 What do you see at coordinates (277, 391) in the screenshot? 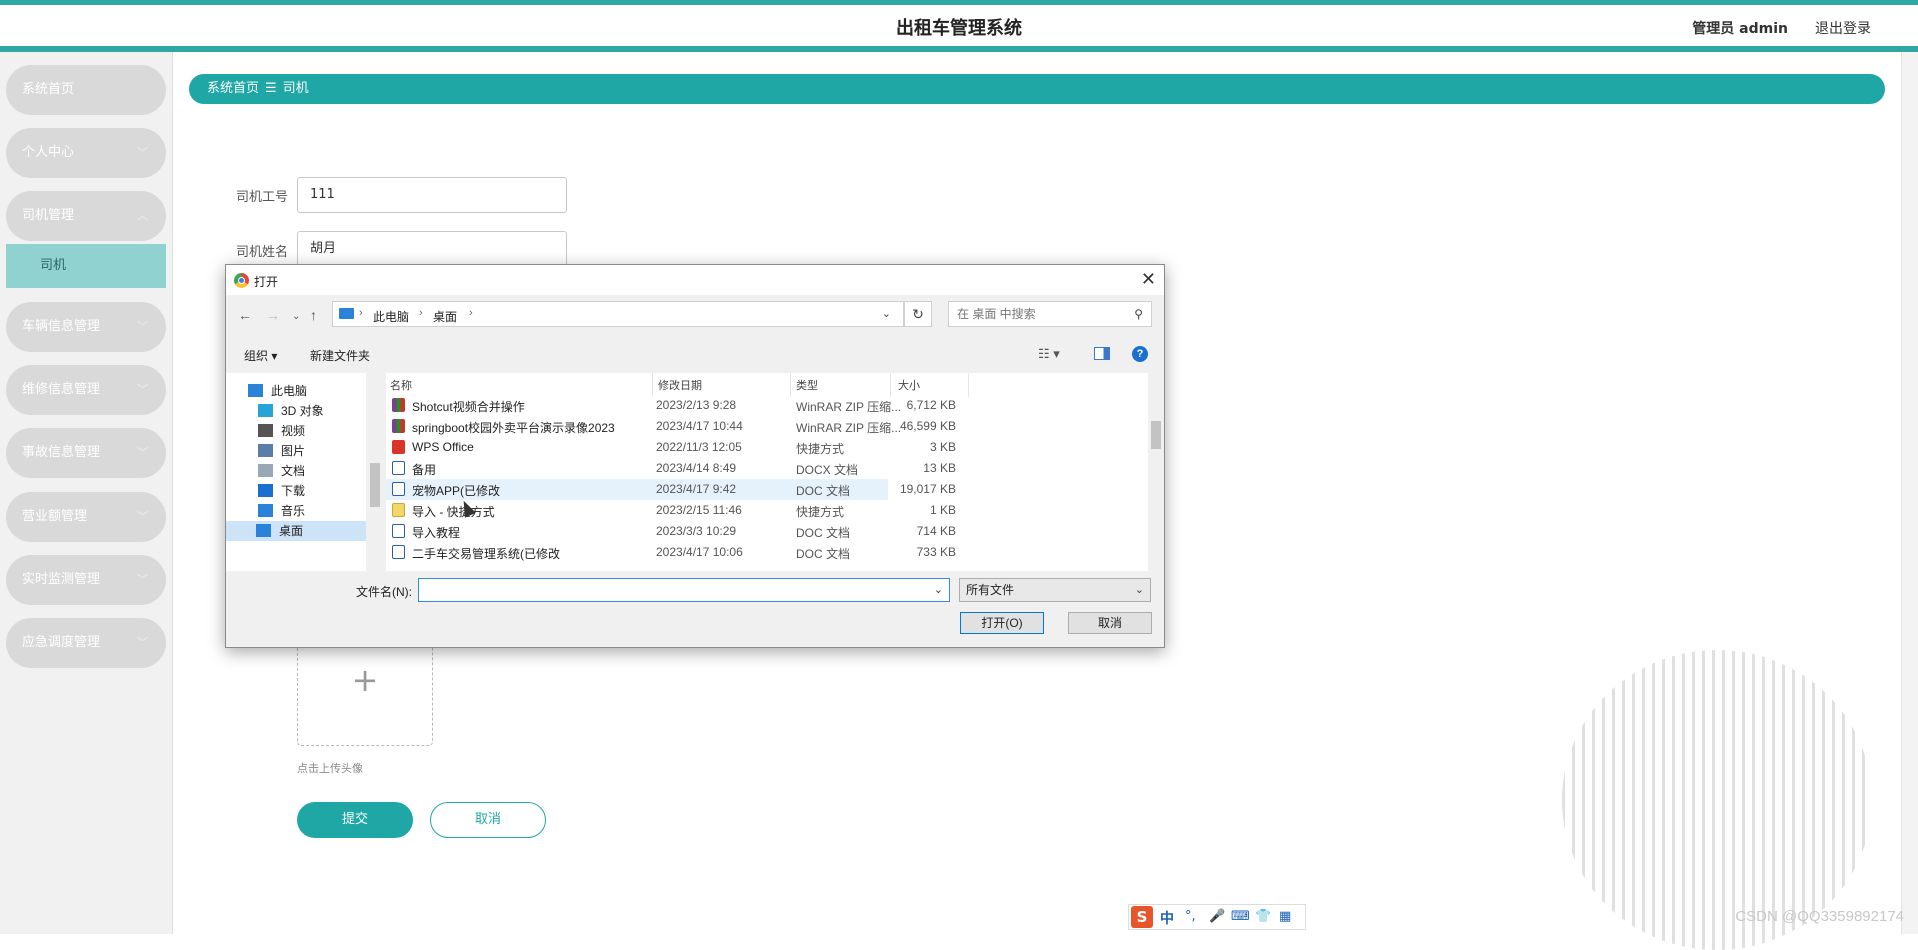
I see `tree-item-pc: 此电脑` at bounding box center [277, 391].